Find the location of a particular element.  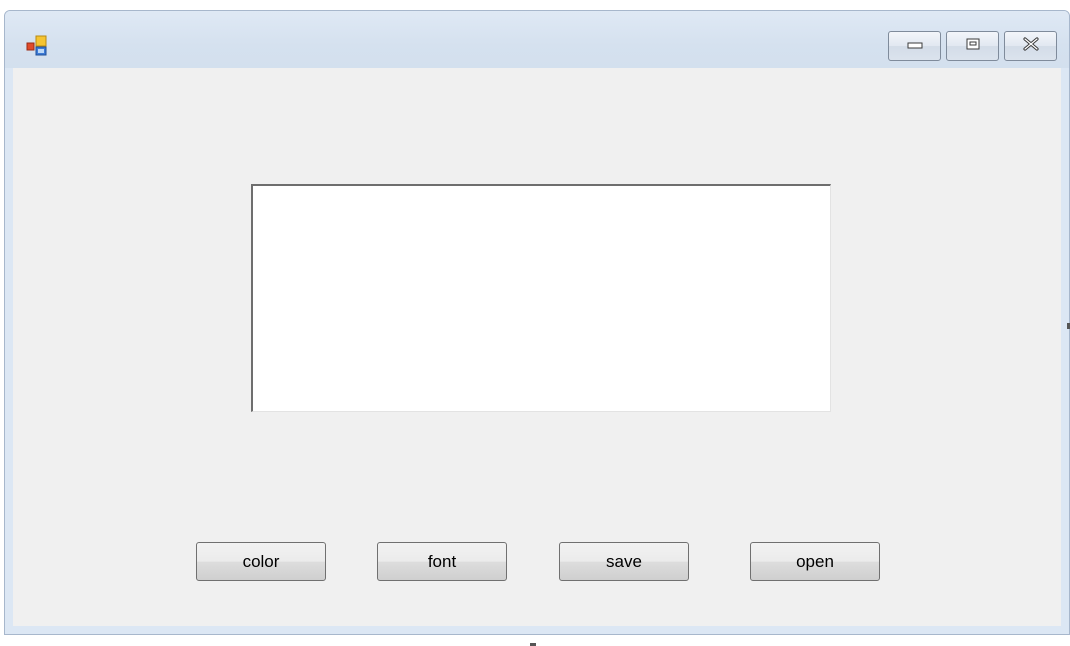

maximize-icon is located at coordinates (973, 46).